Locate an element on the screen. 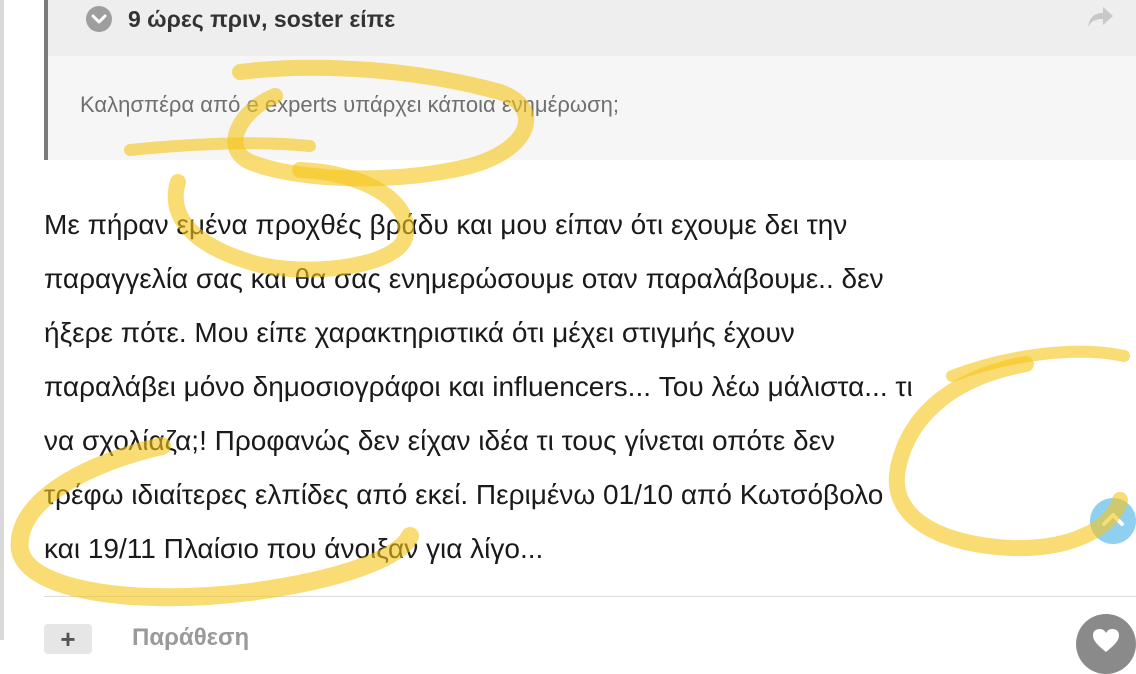  divider is located at coordinates (590, 596).